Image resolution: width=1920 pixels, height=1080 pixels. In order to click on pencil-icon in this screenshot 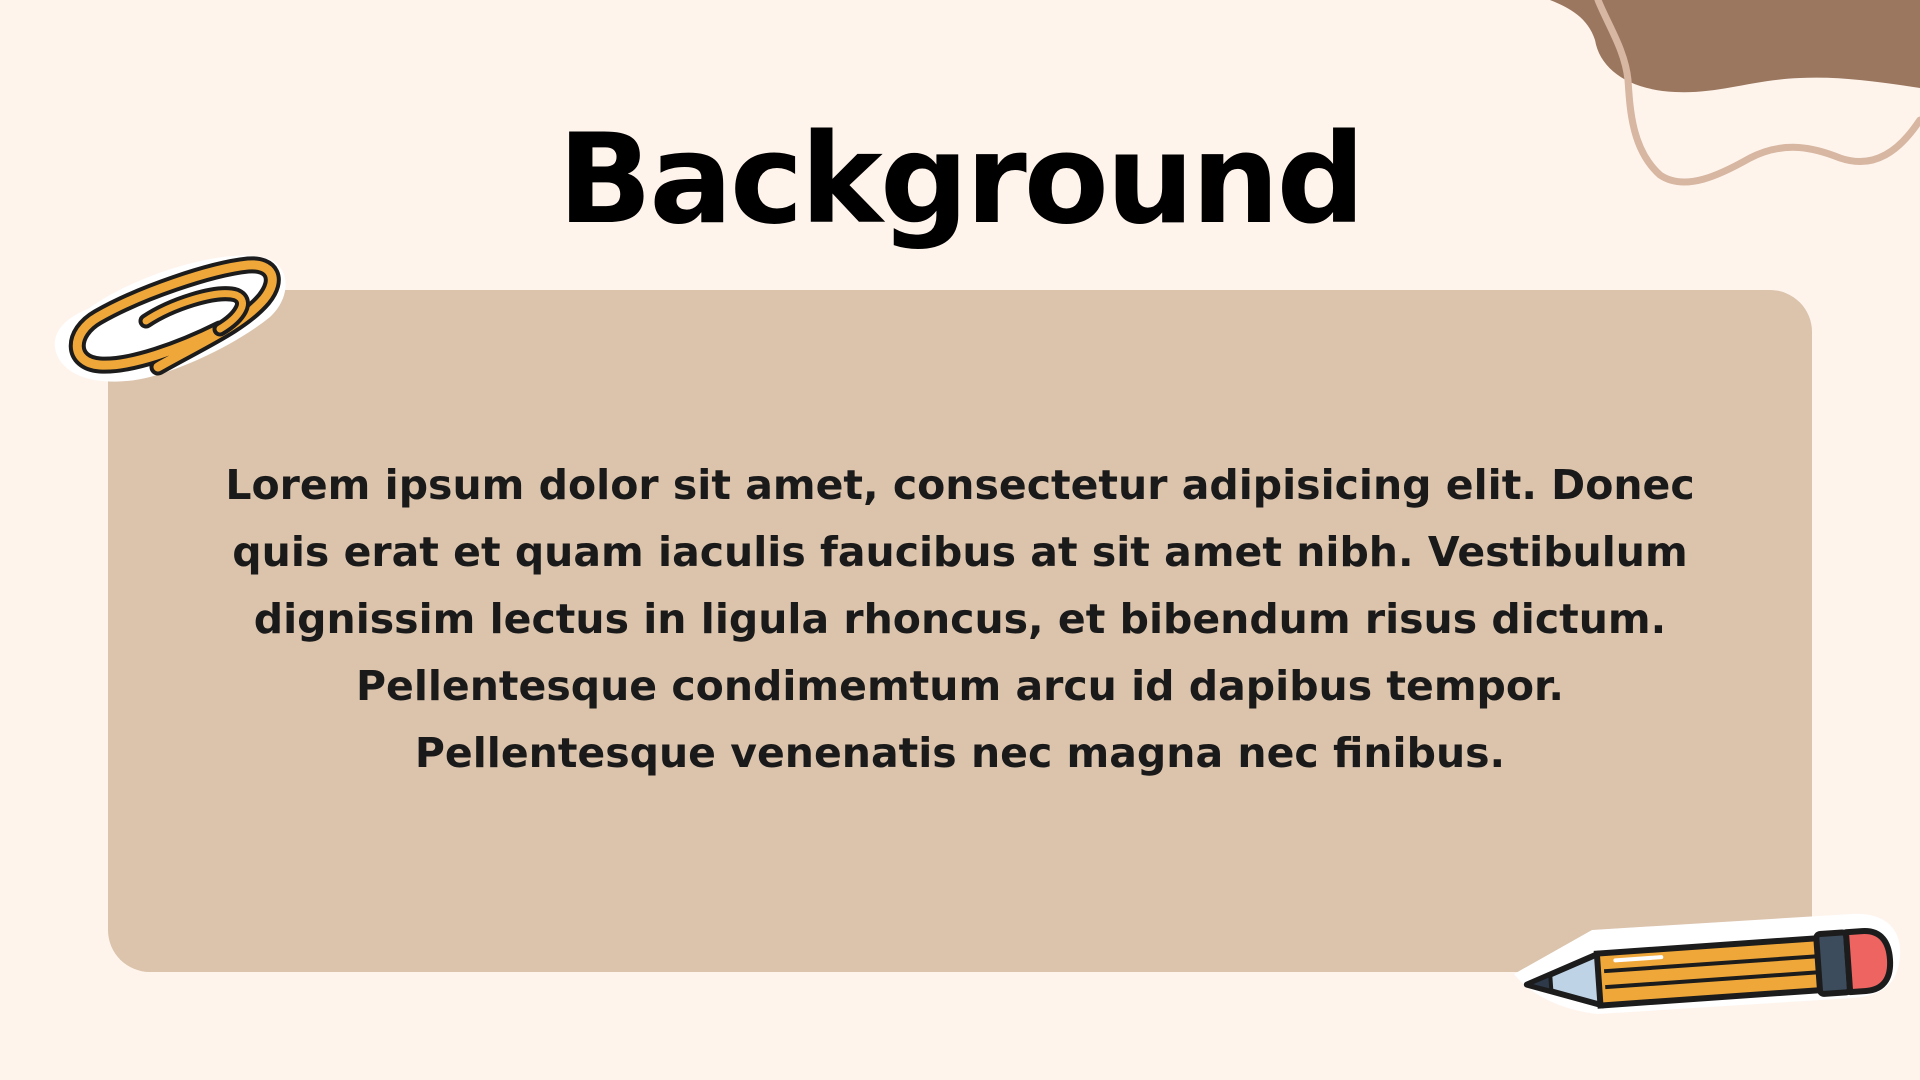, I will do `click(1707, 963)`.